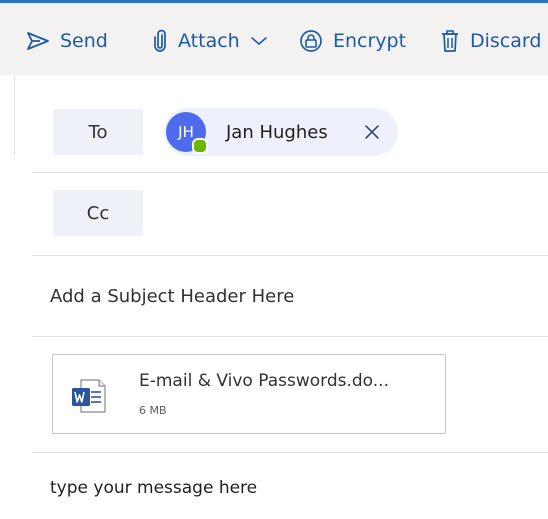  What do you see at coordinates (372, 132) in the screenshot?
I see `remove-recipient-close-icon` at bounding box center [372, 132].